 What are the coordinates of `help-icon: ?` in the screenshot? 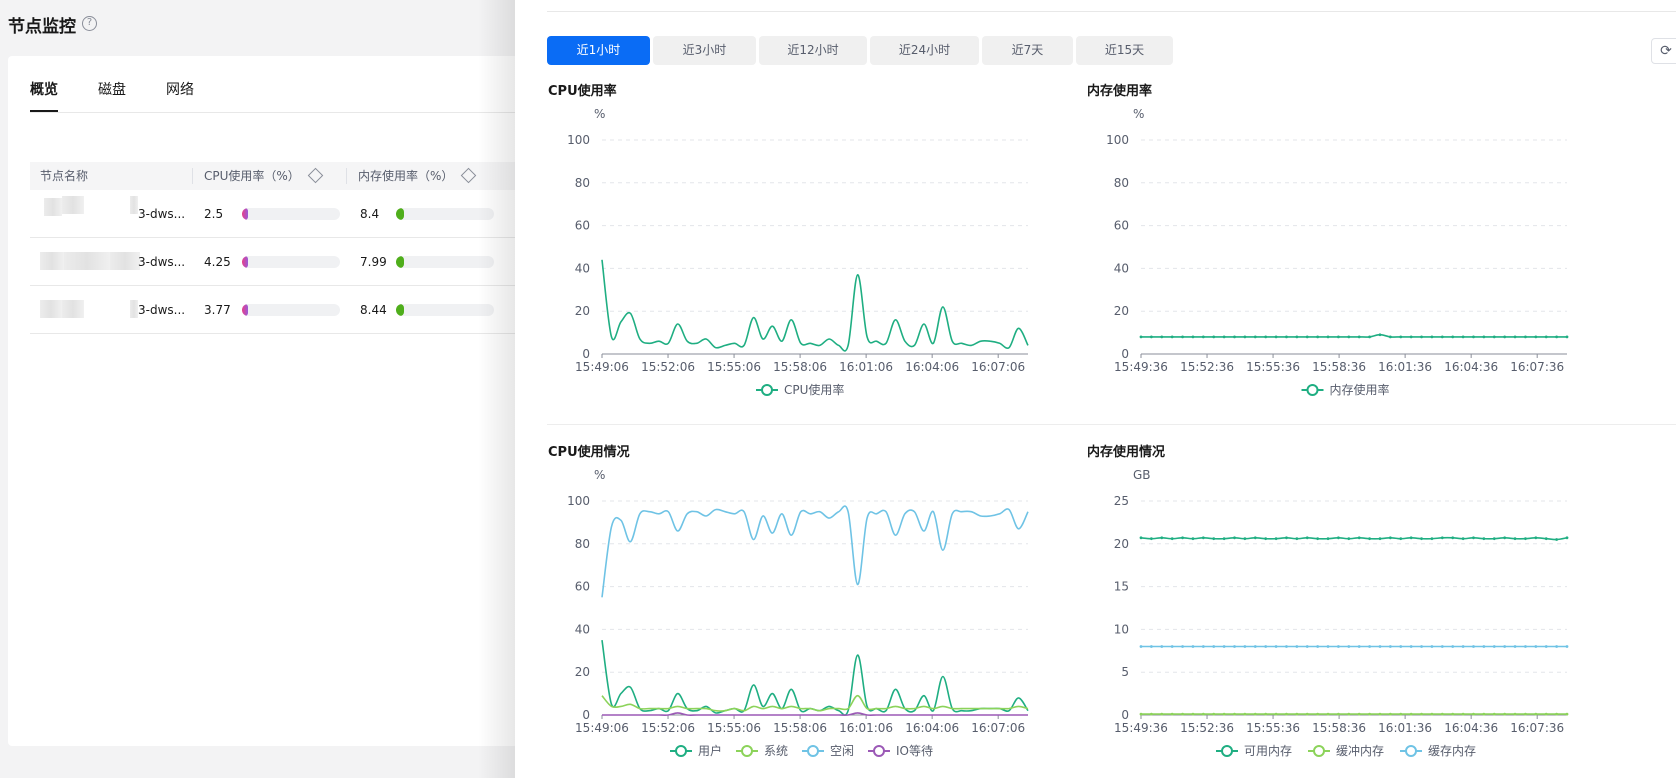 It's located at (89, 23).